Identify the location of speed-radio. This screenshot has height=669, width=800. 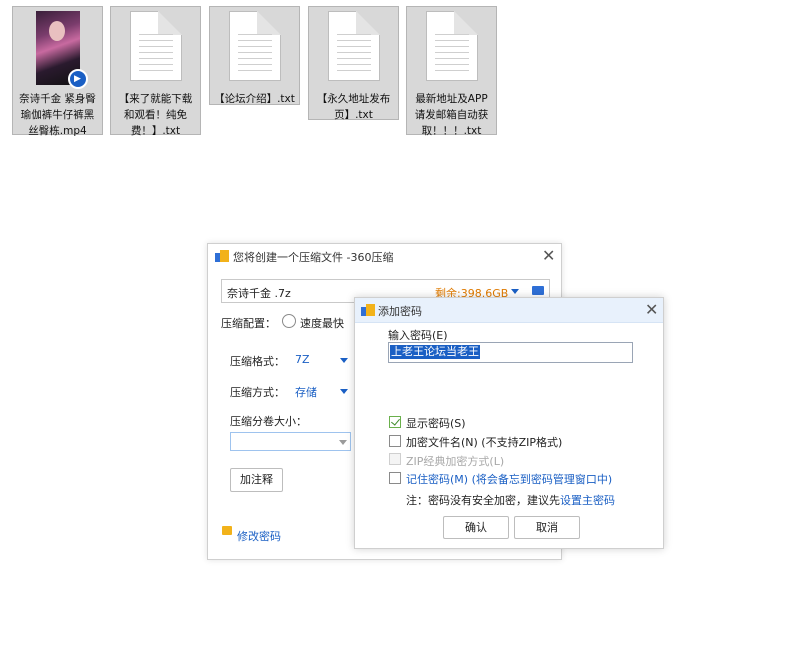
(289, 321).